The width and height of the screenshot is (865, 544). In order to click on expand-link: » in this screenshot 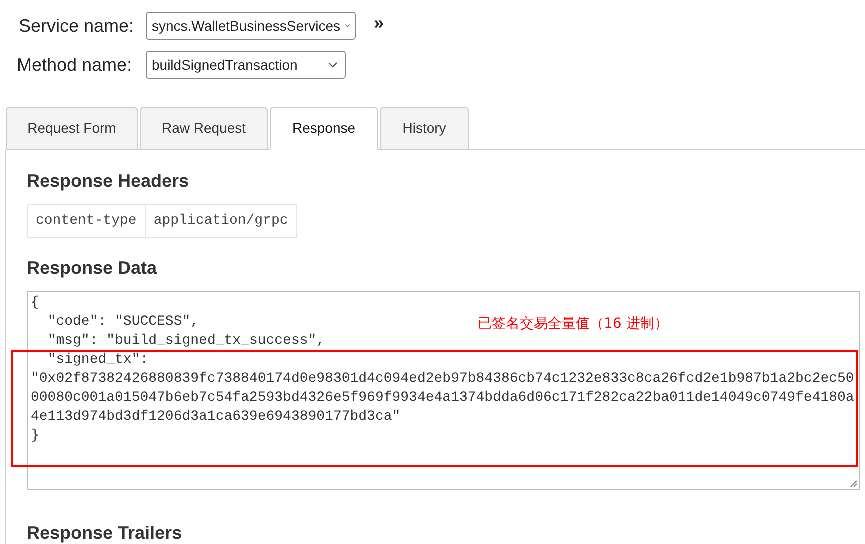, I will do `click(379, 23)`.